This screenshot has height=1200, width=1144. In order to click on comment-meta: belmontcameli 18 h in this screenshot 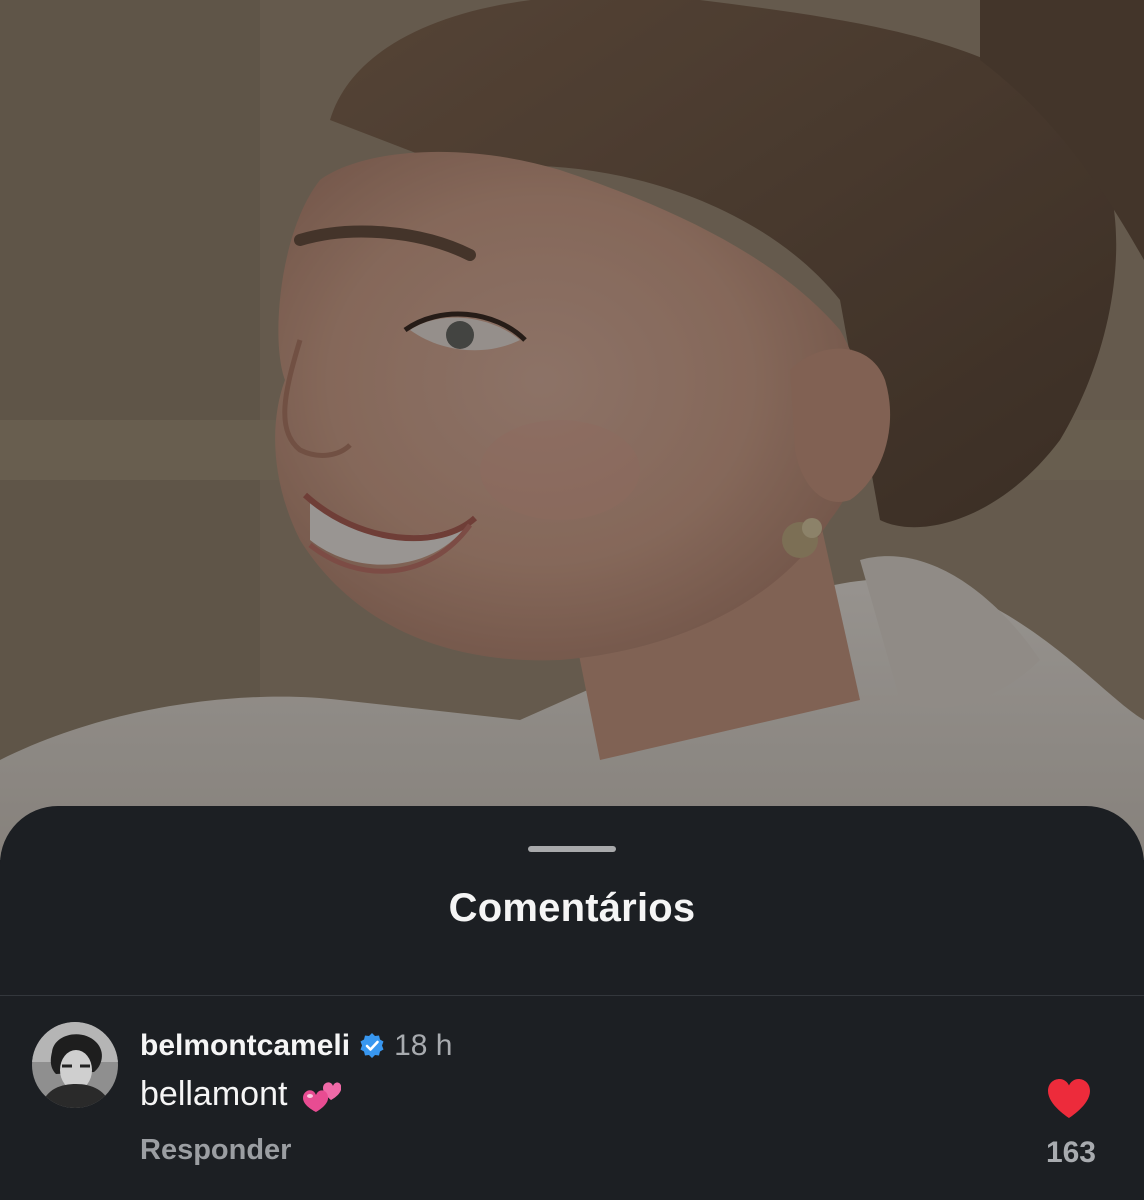, I will do `click(296, 1046)`.